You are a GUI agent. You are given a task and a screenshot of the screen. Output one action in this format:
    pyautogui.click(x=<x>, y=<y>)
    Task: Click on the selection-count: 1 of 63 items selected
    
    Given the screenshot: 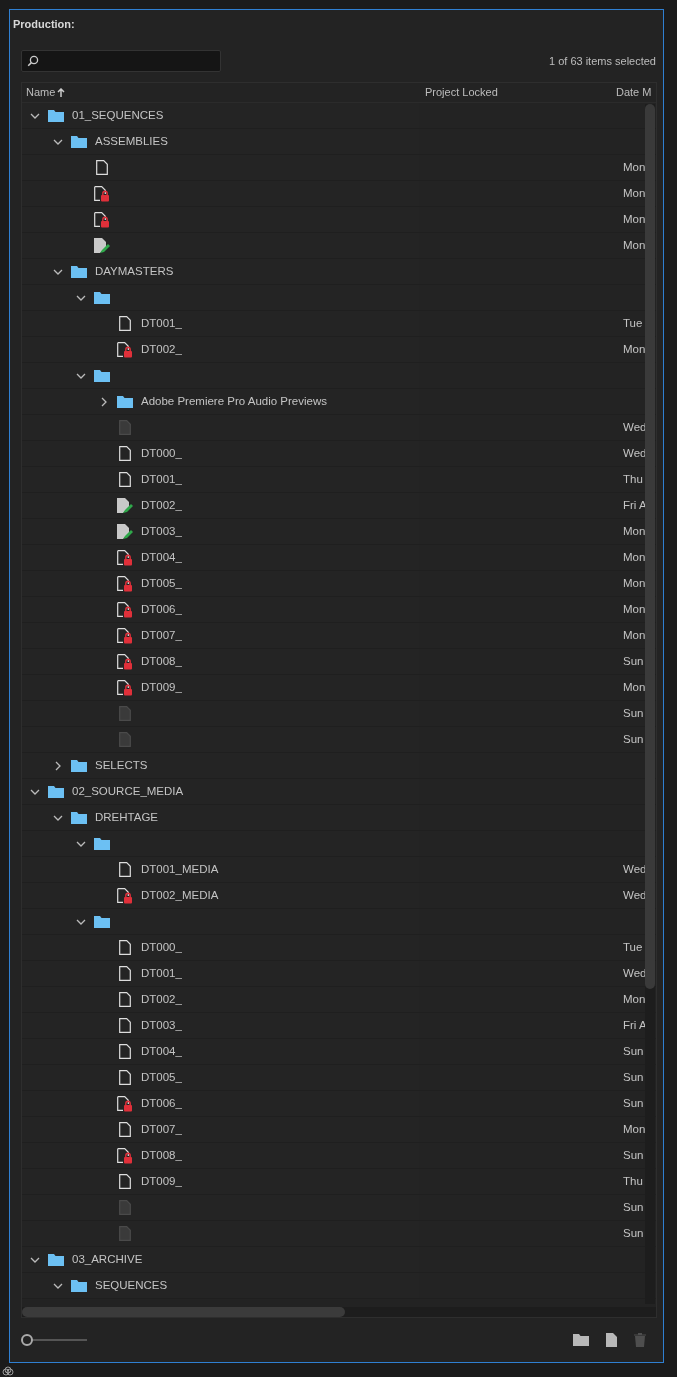 What is the action you would take?
    pyautogui.click(x=602, y=61)
    